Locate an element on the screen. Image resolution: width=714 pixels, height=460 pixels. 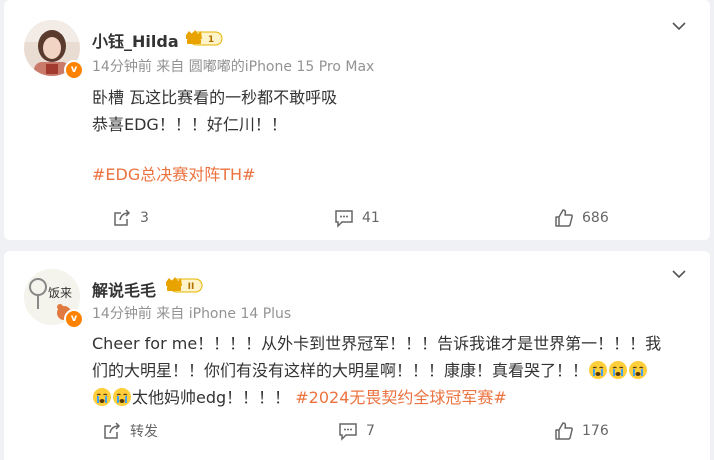
post-text-line-2: 们的大明星！！你们有没有这样的大明星啊！！！康康！真看哭了！！ is located at coordinates (370, 370).